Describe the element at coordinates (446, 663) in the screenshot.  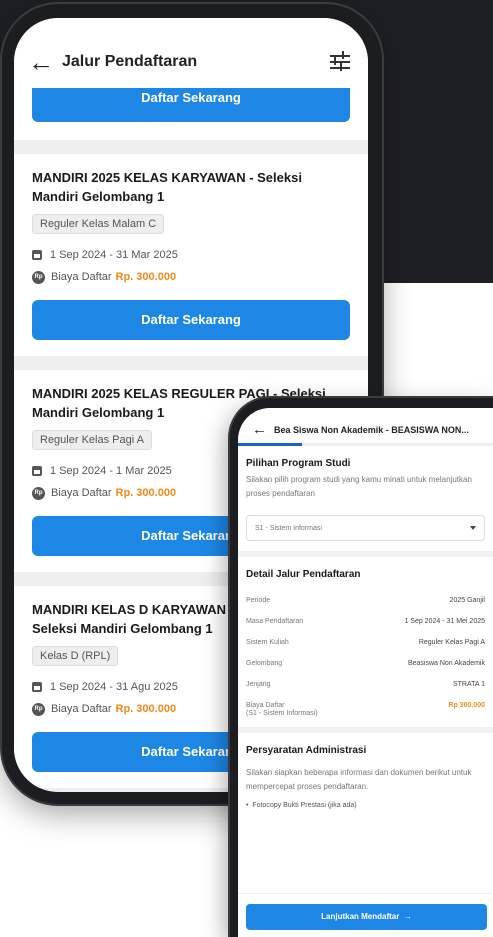
I see `detail-value: Beasiswa Non Akademik` at that location.